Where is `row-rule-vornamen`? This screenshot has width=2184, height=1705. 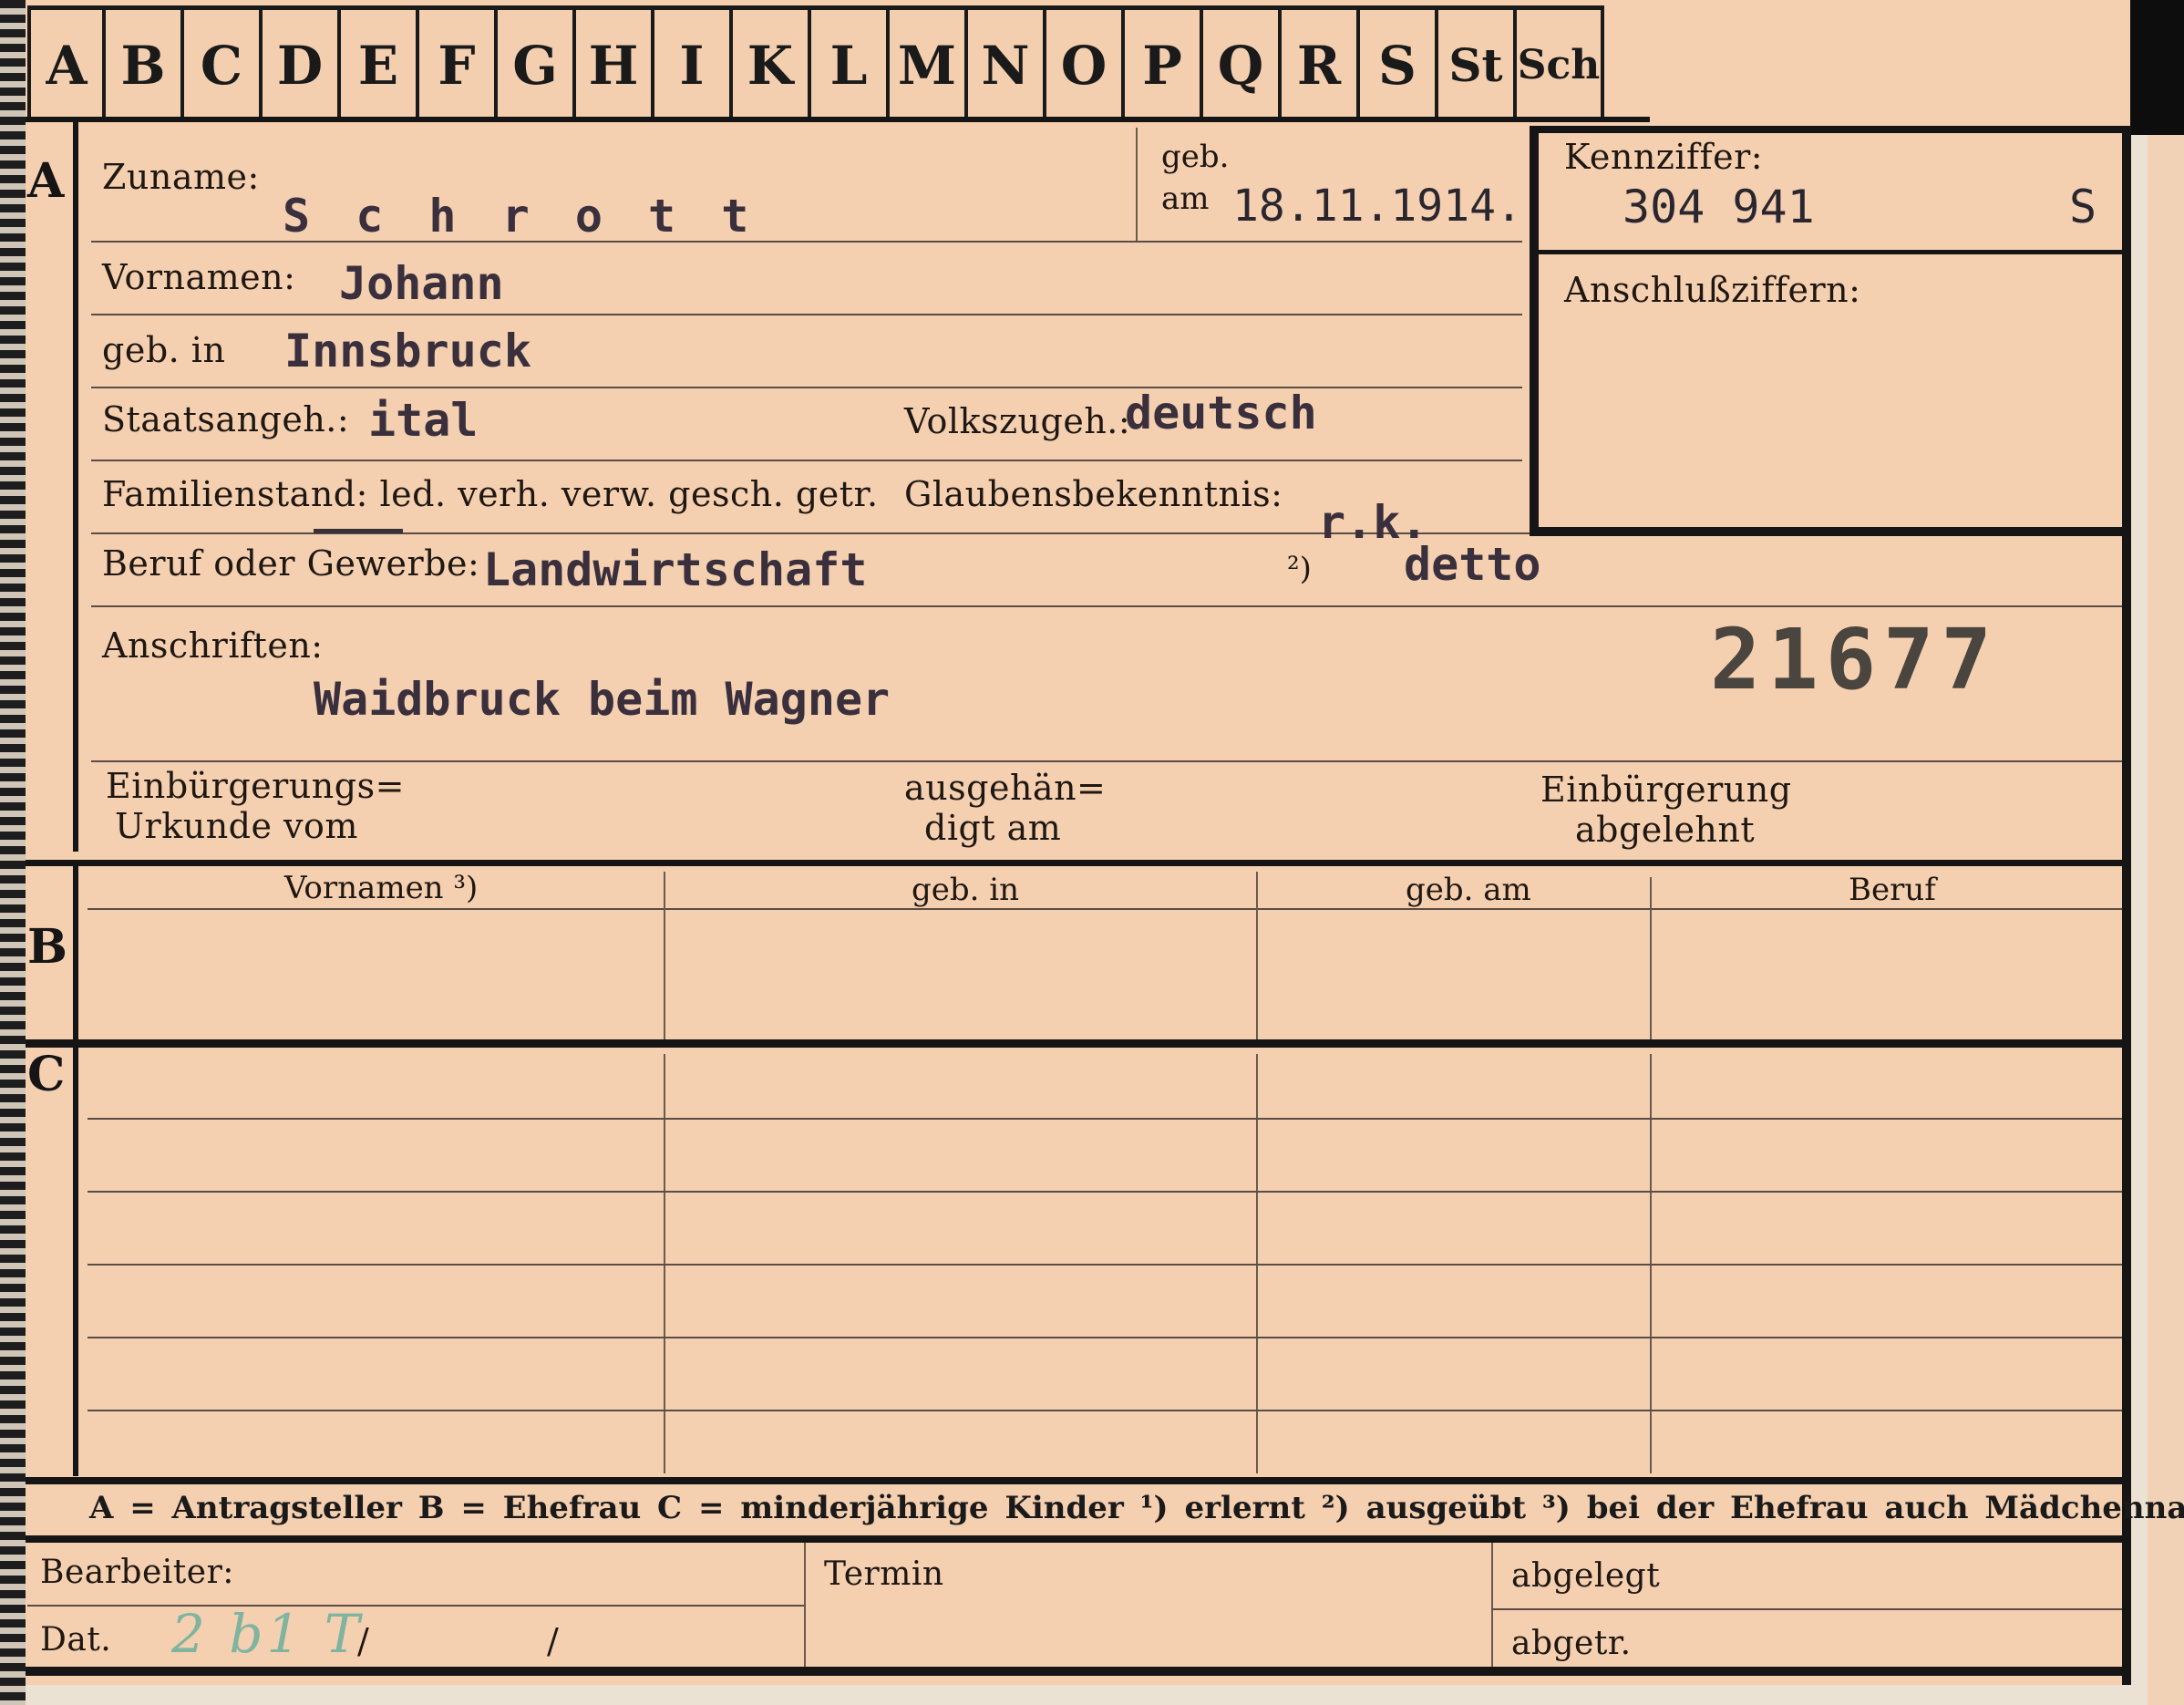 row-rule-vornamen is located at coordinates (806, 314).